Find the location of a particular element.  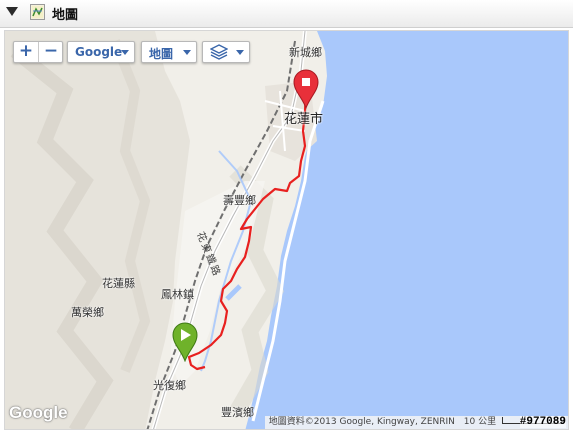

provider-dropdown: Google is located at coordinates (101, 52).